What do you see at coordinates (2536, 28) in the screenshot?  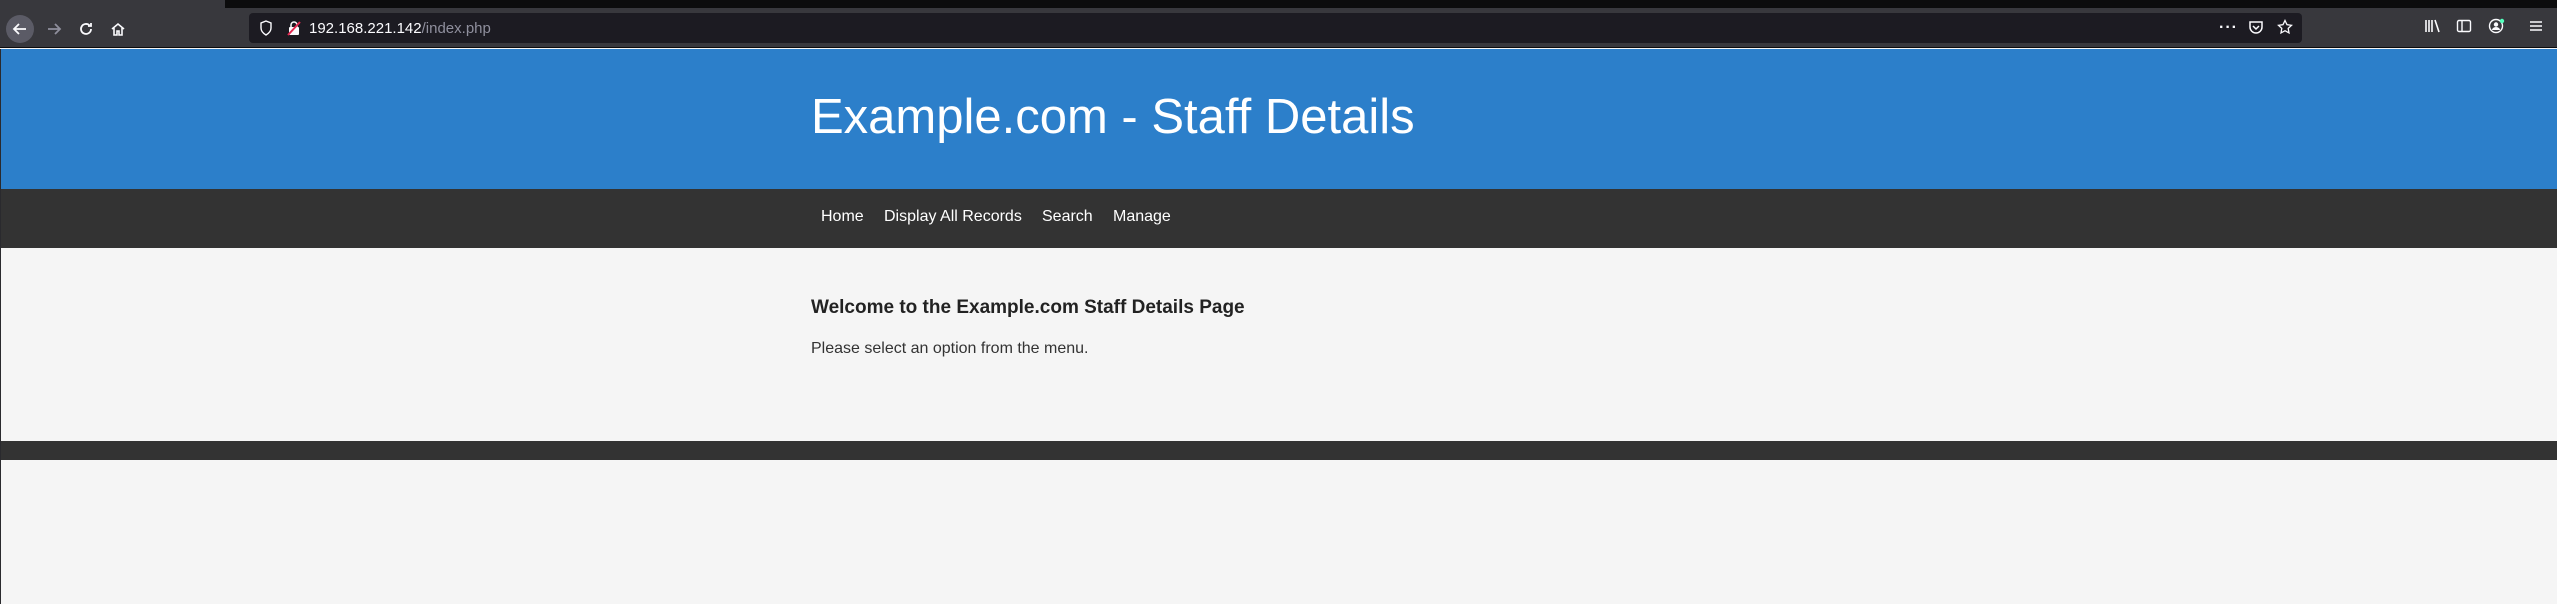 I see `menu-icon` at bounding box center [2536, 28].